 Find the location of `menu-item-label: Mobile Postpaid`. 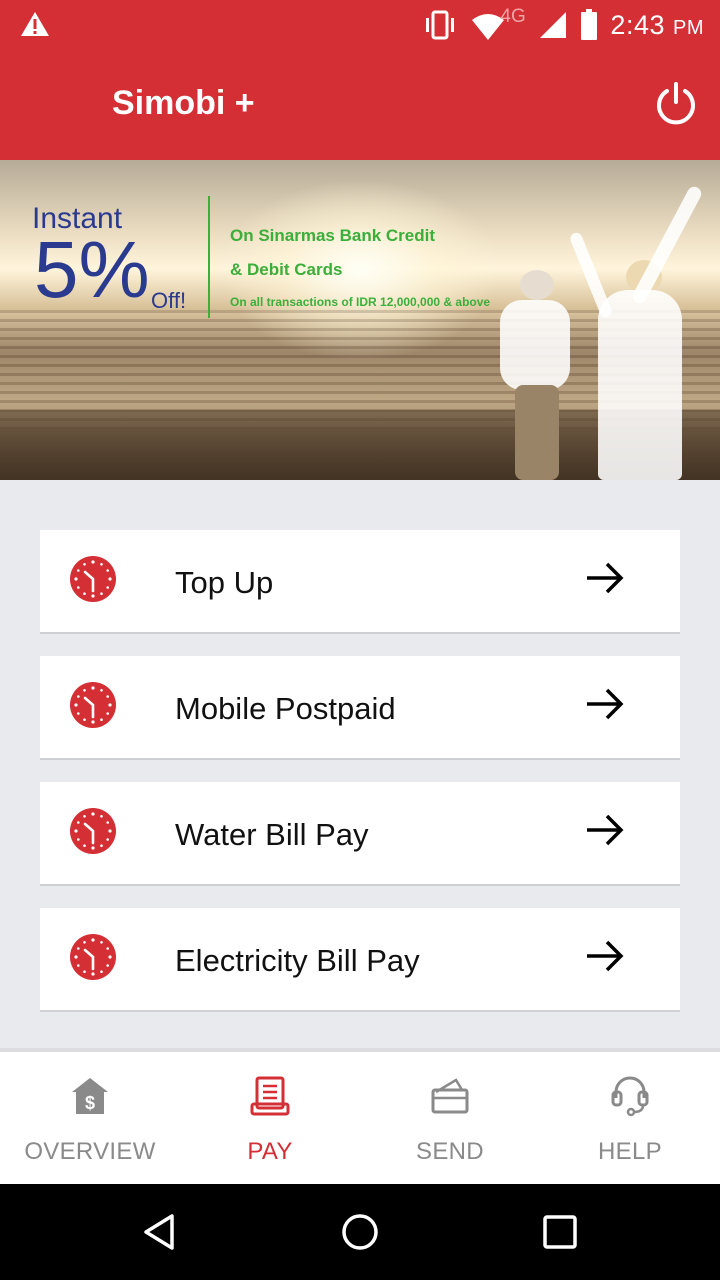

menu-item-label: Mobile Postpaid is located at coordinates (285, 708).